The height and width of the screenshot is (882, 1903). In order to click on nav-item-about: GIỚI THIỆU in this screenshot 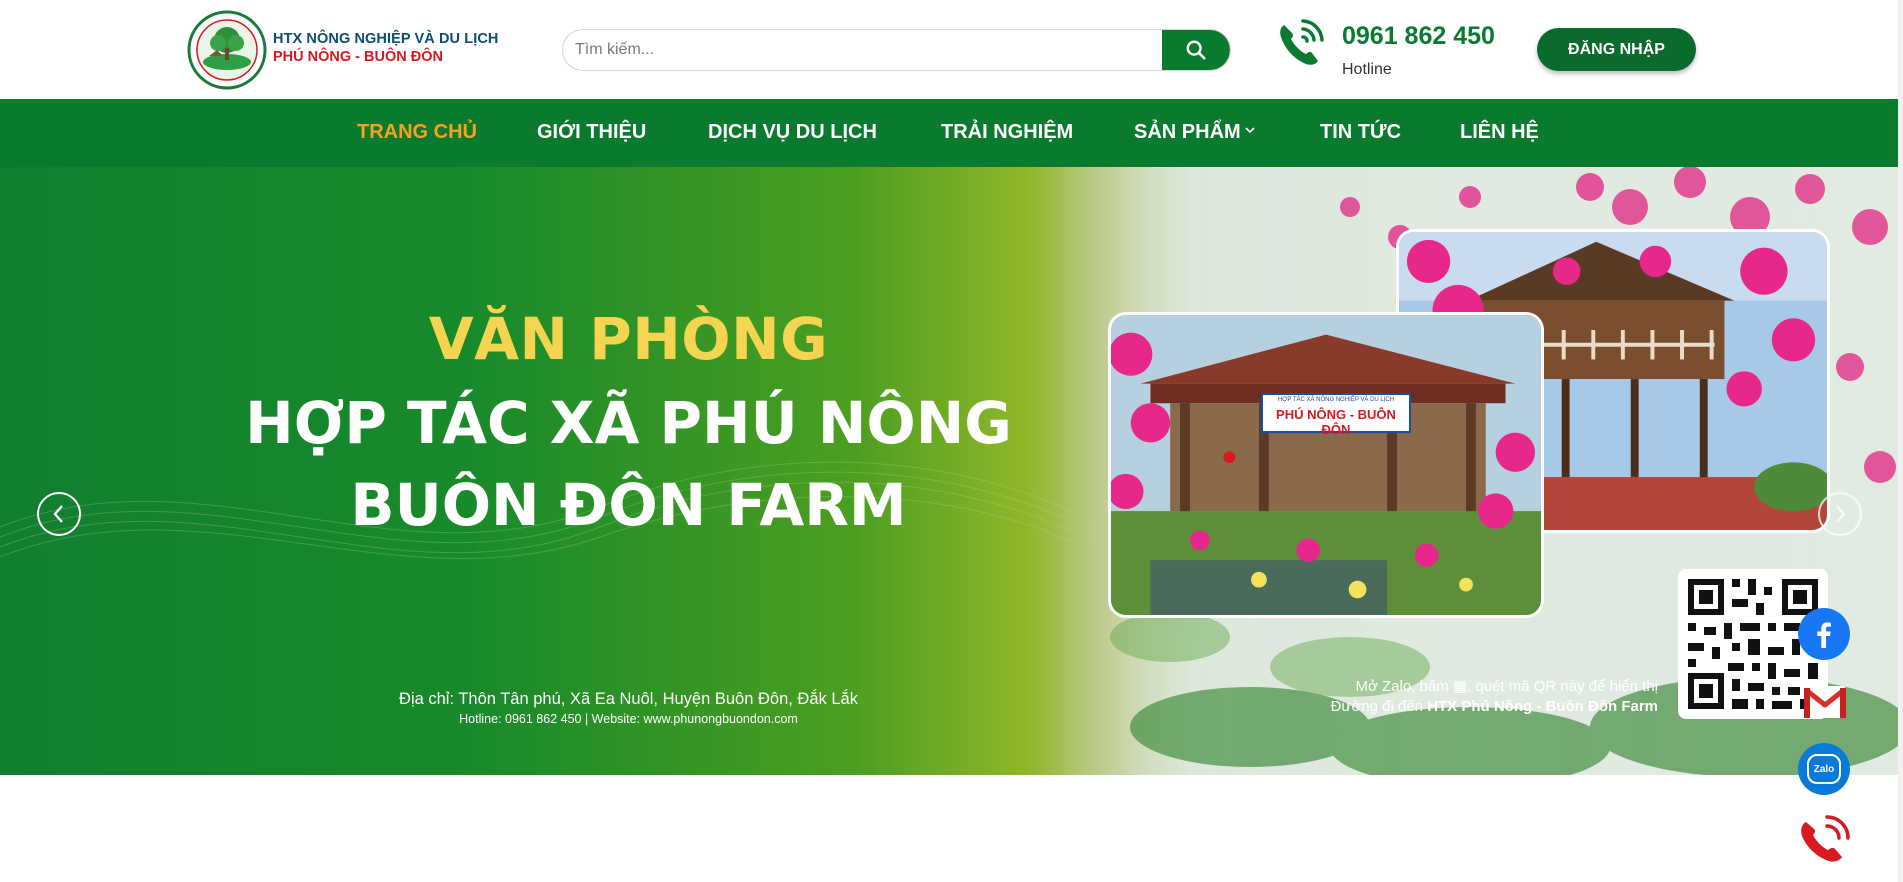, I will do `click(591, 132)`.